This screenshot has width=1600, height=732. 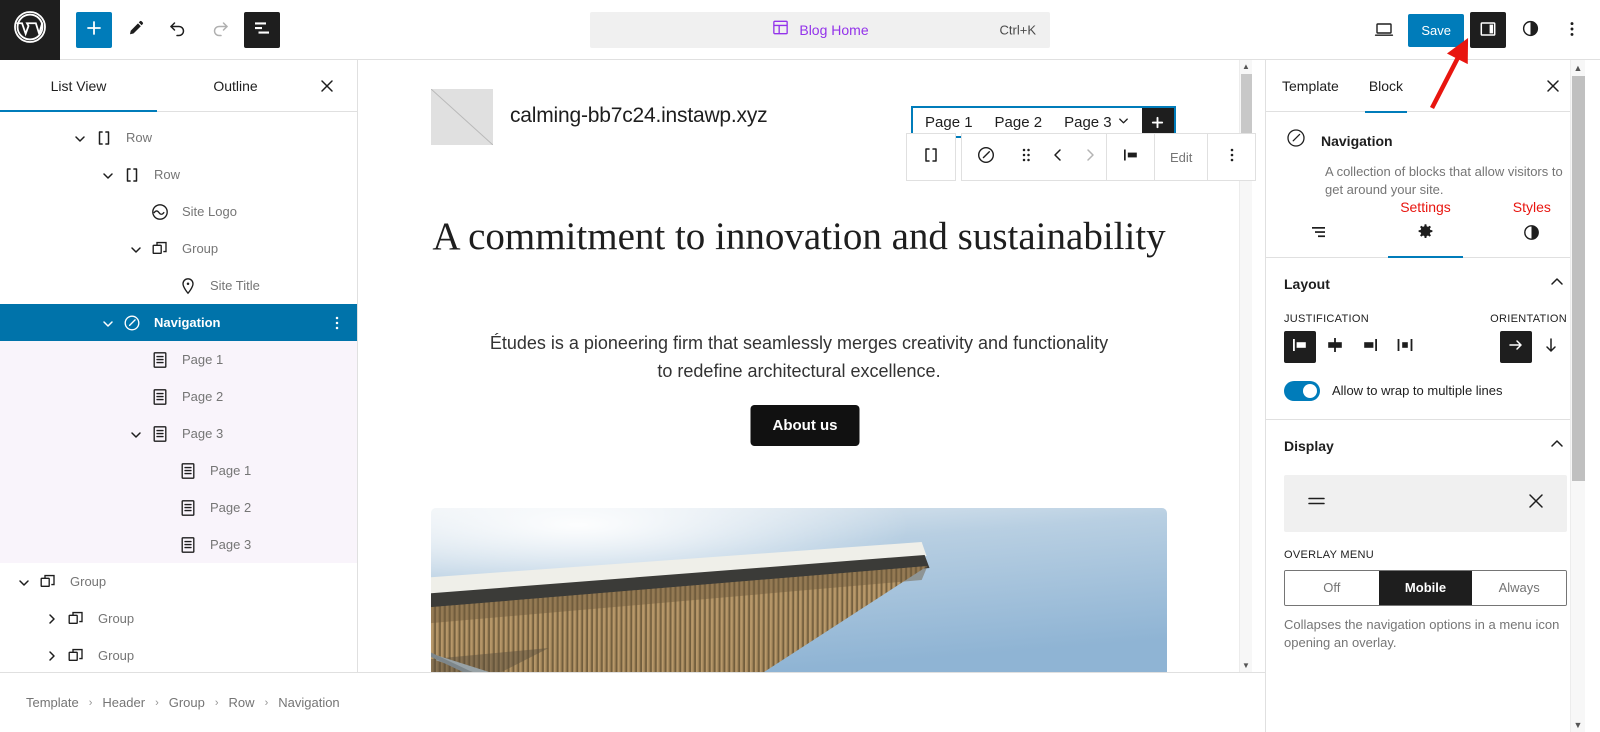 What do you see at coordinates (1536, 503) in the screenshot?
I see `close-x-icon` at bounding box center [1536, 503].